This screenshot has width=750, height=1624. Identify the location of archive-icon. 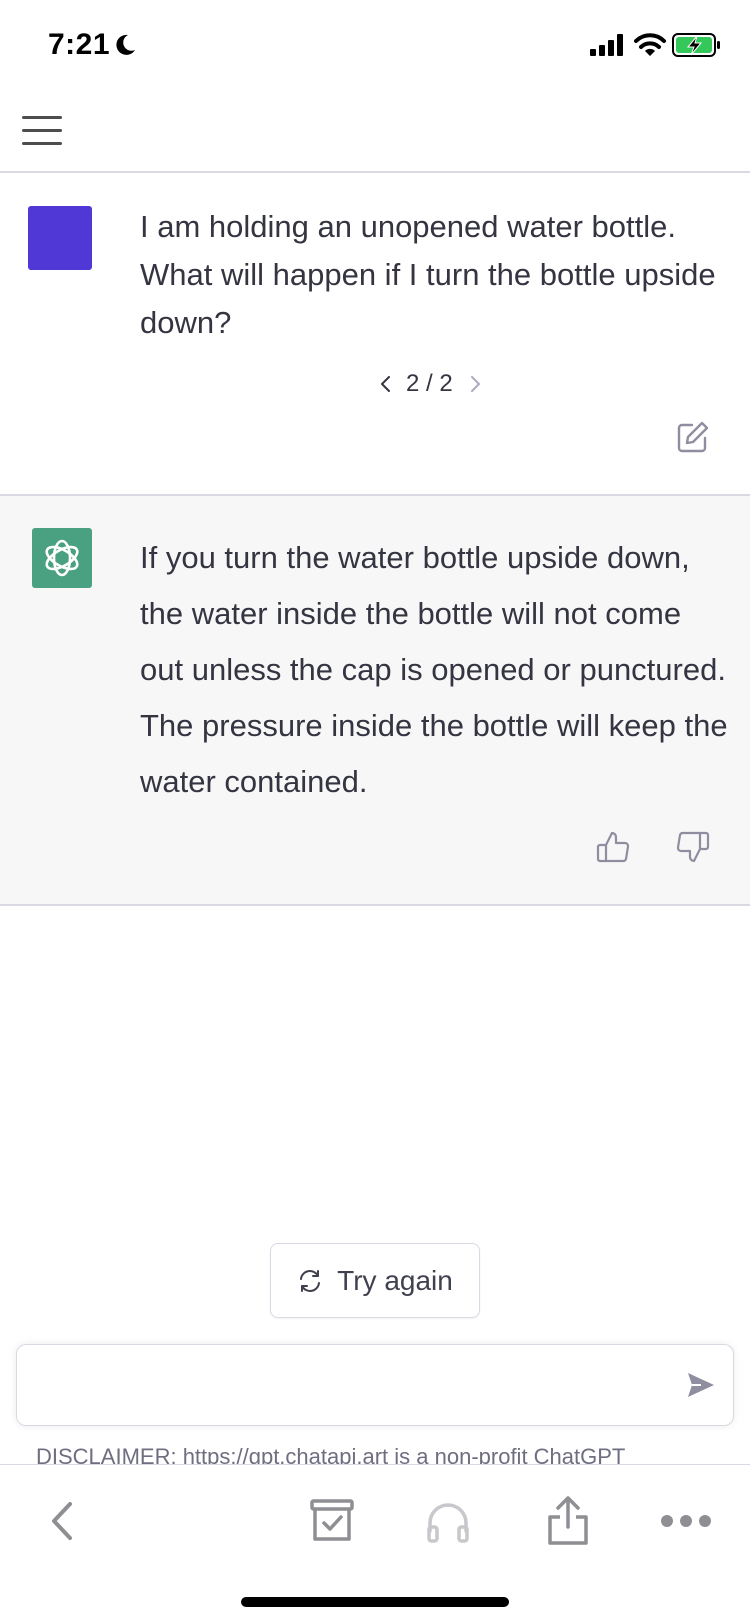
(332, 1521).